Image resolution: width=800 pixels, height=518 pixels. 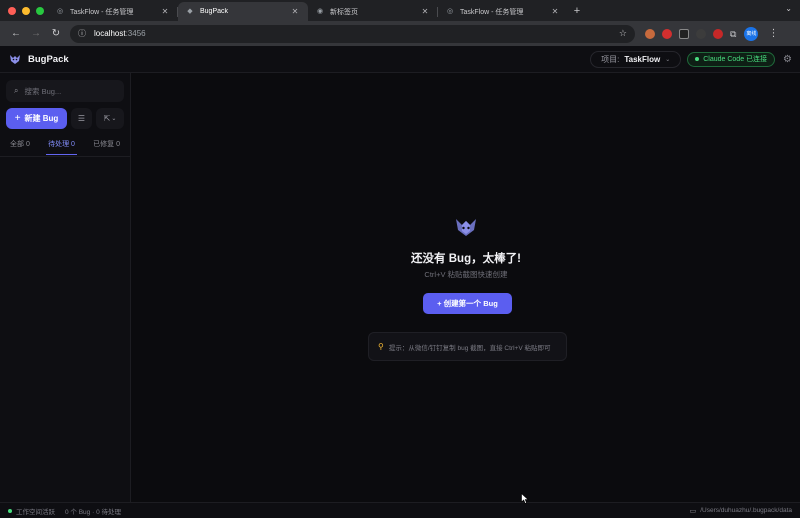 I want to click on tip-text: 提示：从微信/钉钉复制 bug 截图，直接 Ctrl+V 粘贴即可, so click(x=469, y=348).